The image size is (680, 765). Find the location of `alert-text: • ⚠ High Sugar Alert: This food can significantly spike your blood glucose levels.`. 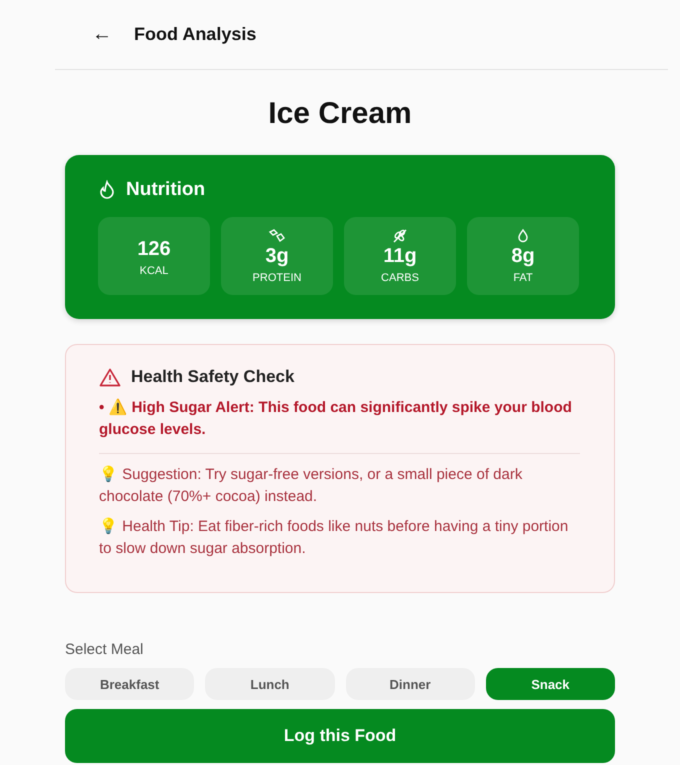

alert-text: • ⚠ High Sugar Alert: This food can significantly spike your blood glucose levels. is located at coordinates (336, 419).